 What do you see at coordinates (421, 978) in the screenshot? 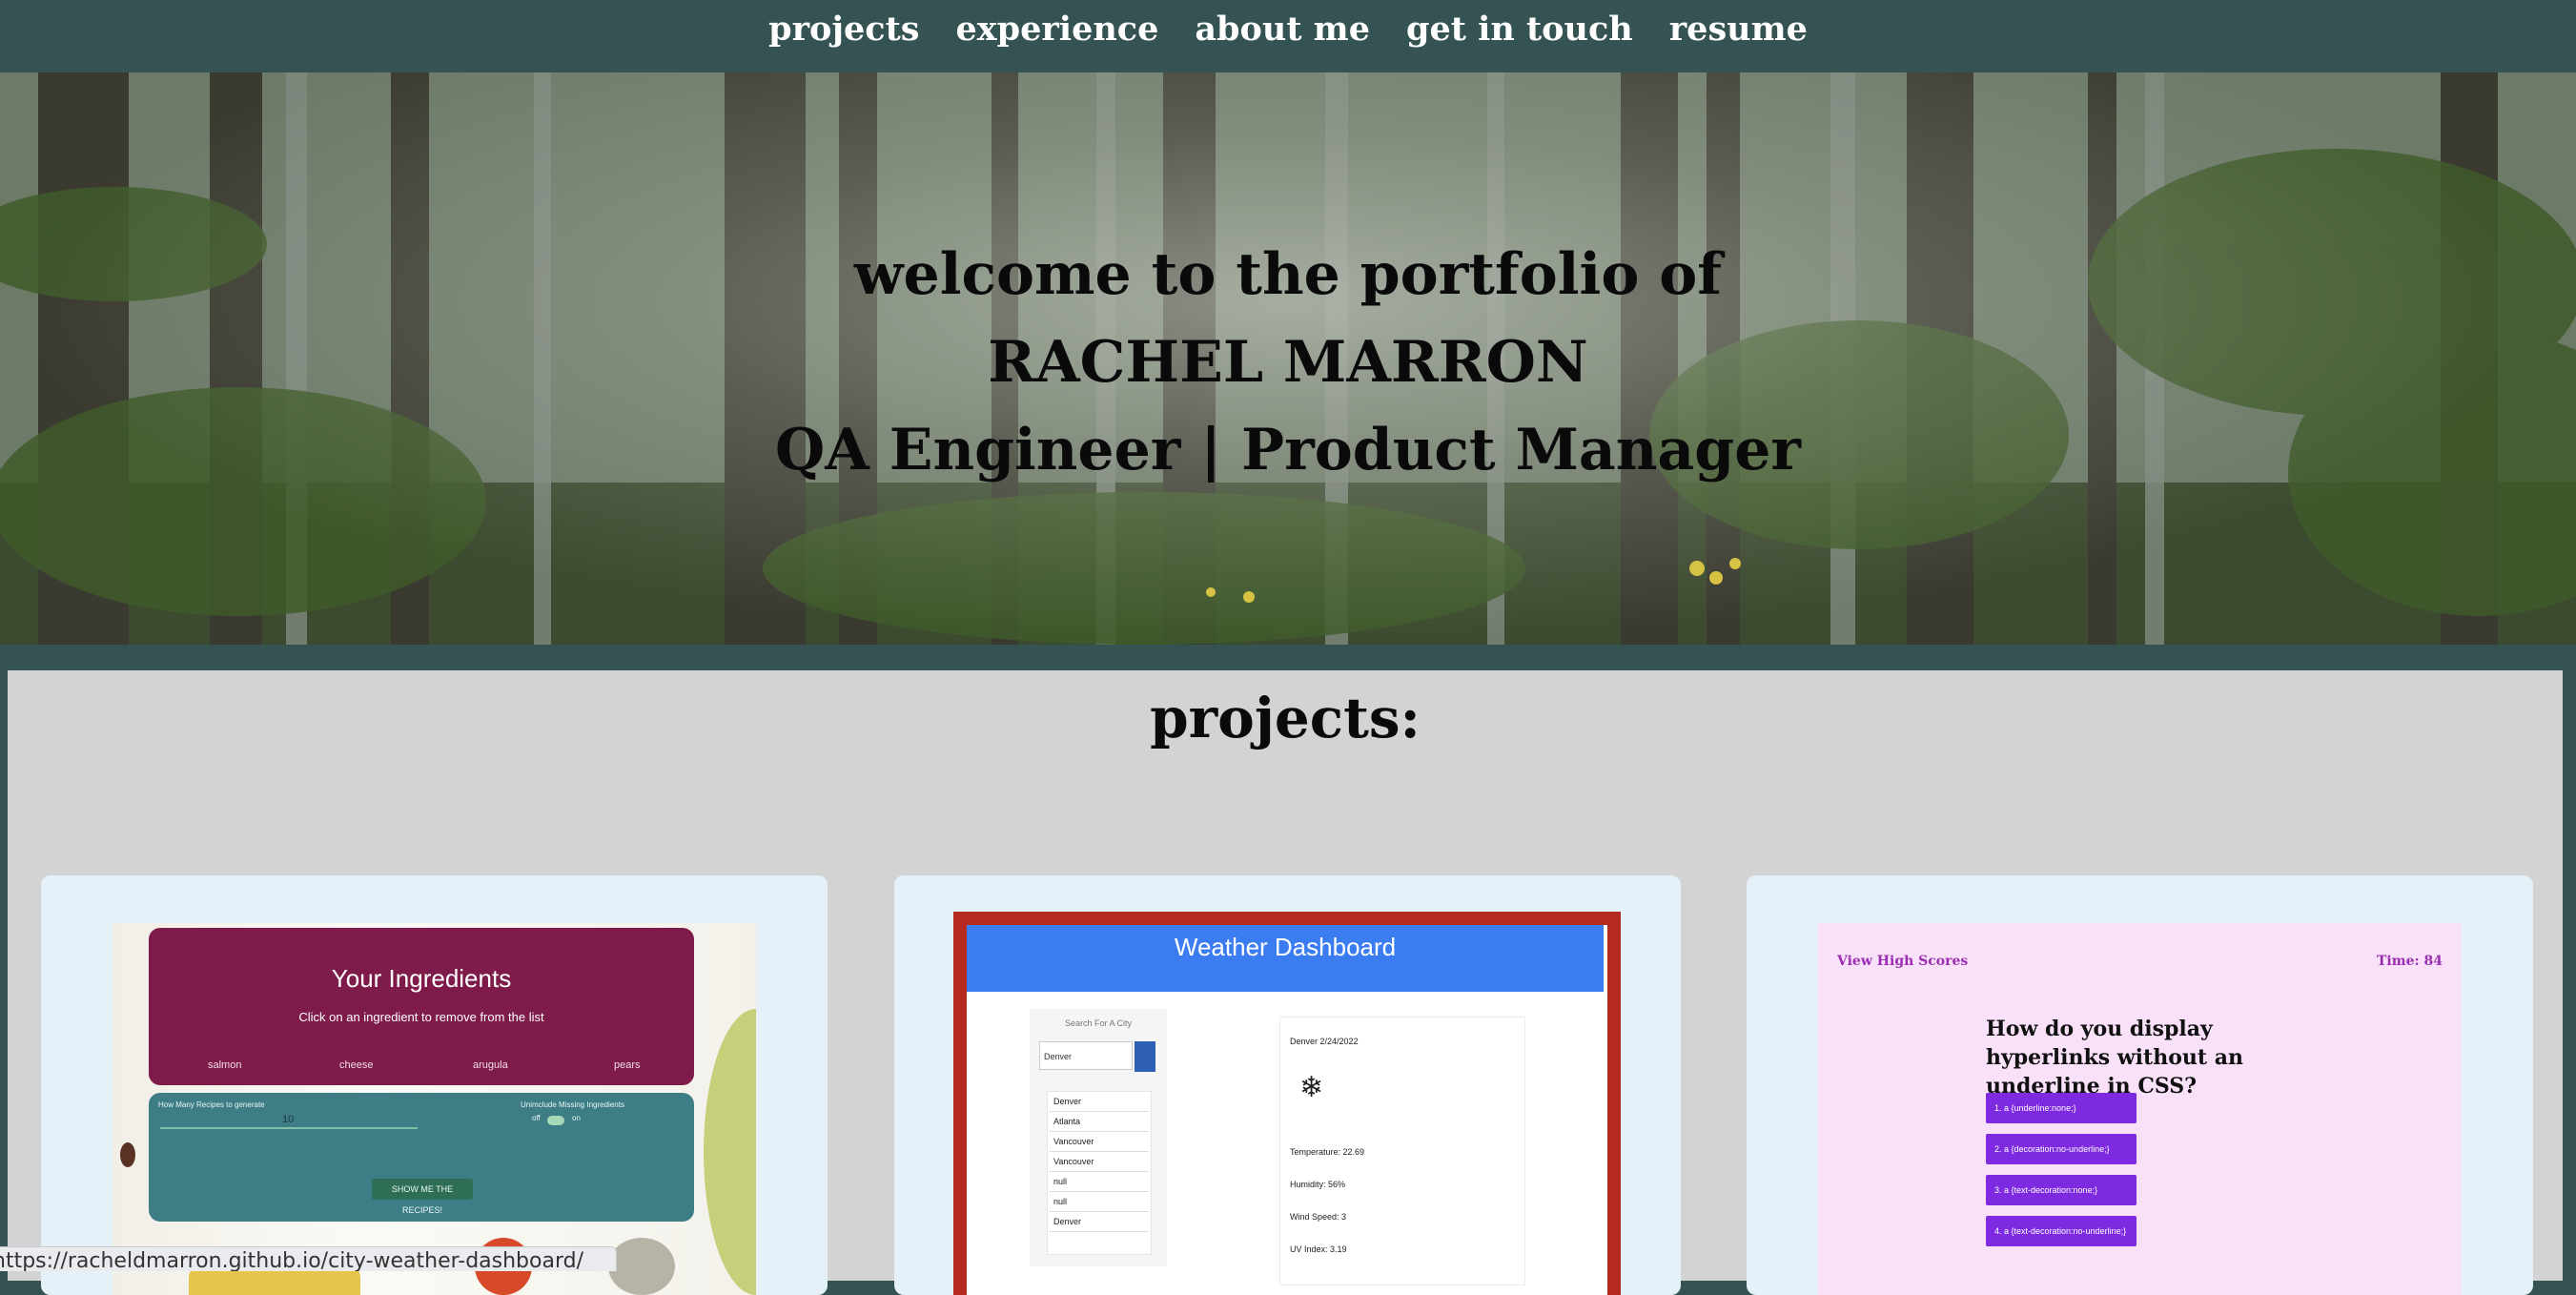
I see `ingredients-heading: Your Ingredients` at bounding box center [421, 978].